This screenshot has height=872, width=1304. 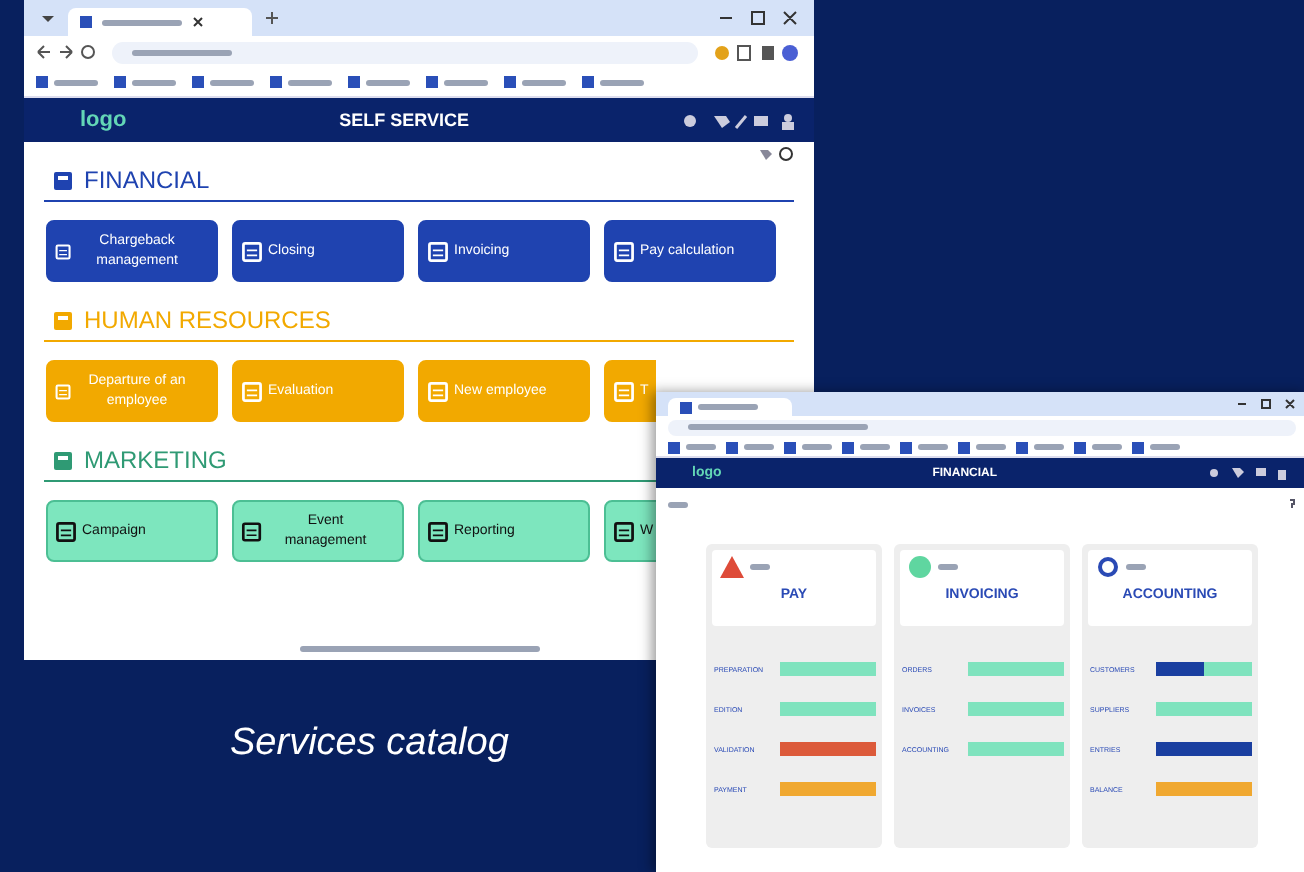 What do you see at coordinates (758, 52) in the screenshot?
I see `toolbar-icon` at bounding box center [758, 52].